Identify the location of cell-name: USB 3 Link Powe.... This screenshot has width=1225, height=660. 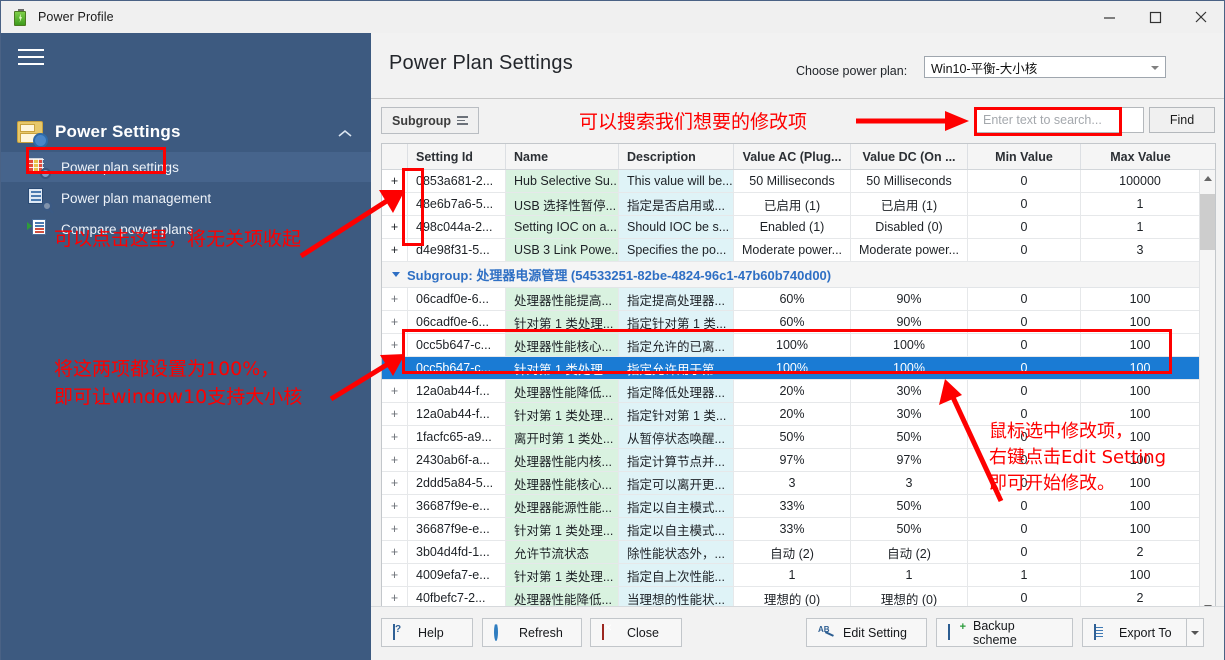
(562, 250).